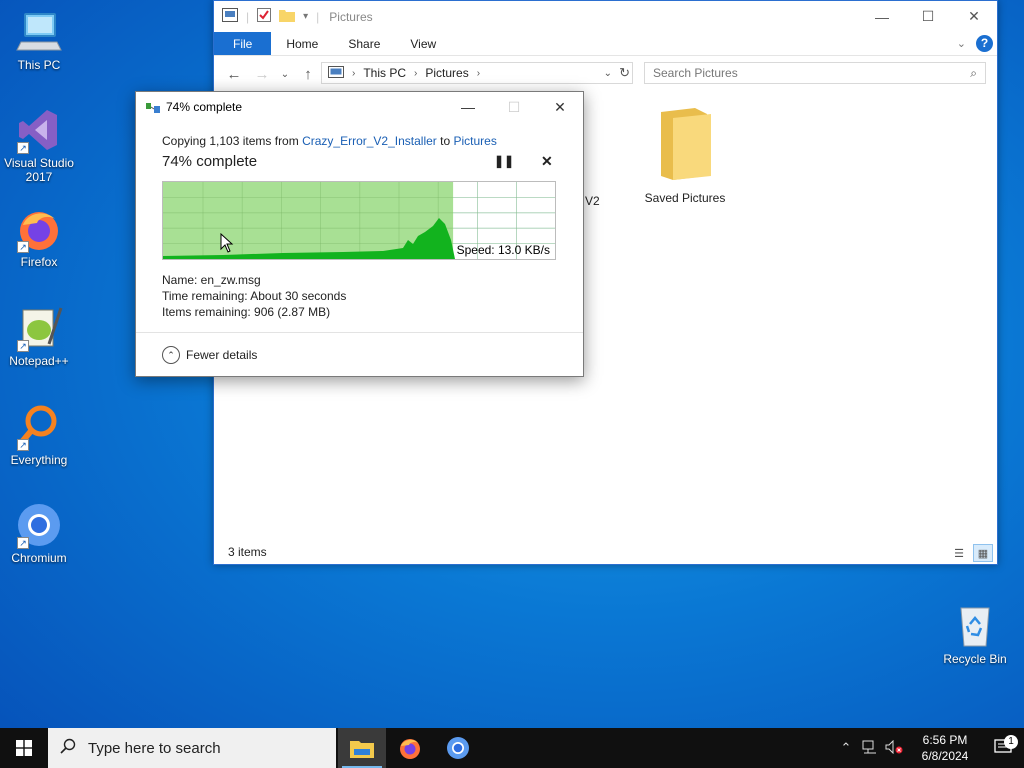 This screenshot has width=1024, height=768. I want to click on dialog-close-button: ✕, so click(560, 107).